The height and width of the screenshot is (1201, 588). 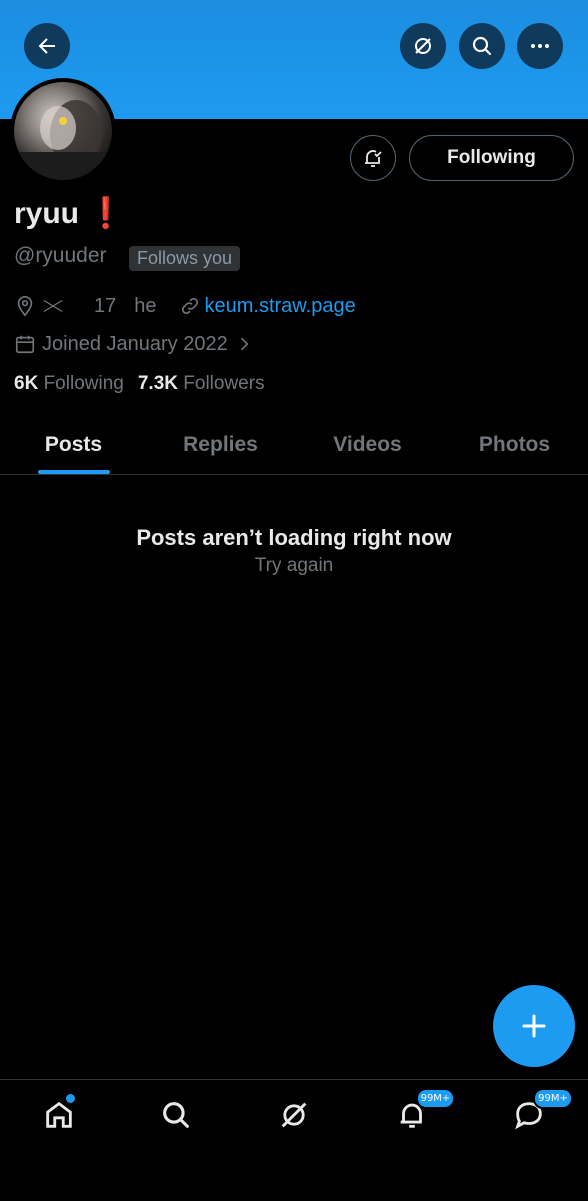 I want to click on nav-search, so click(x=176, y=1115).